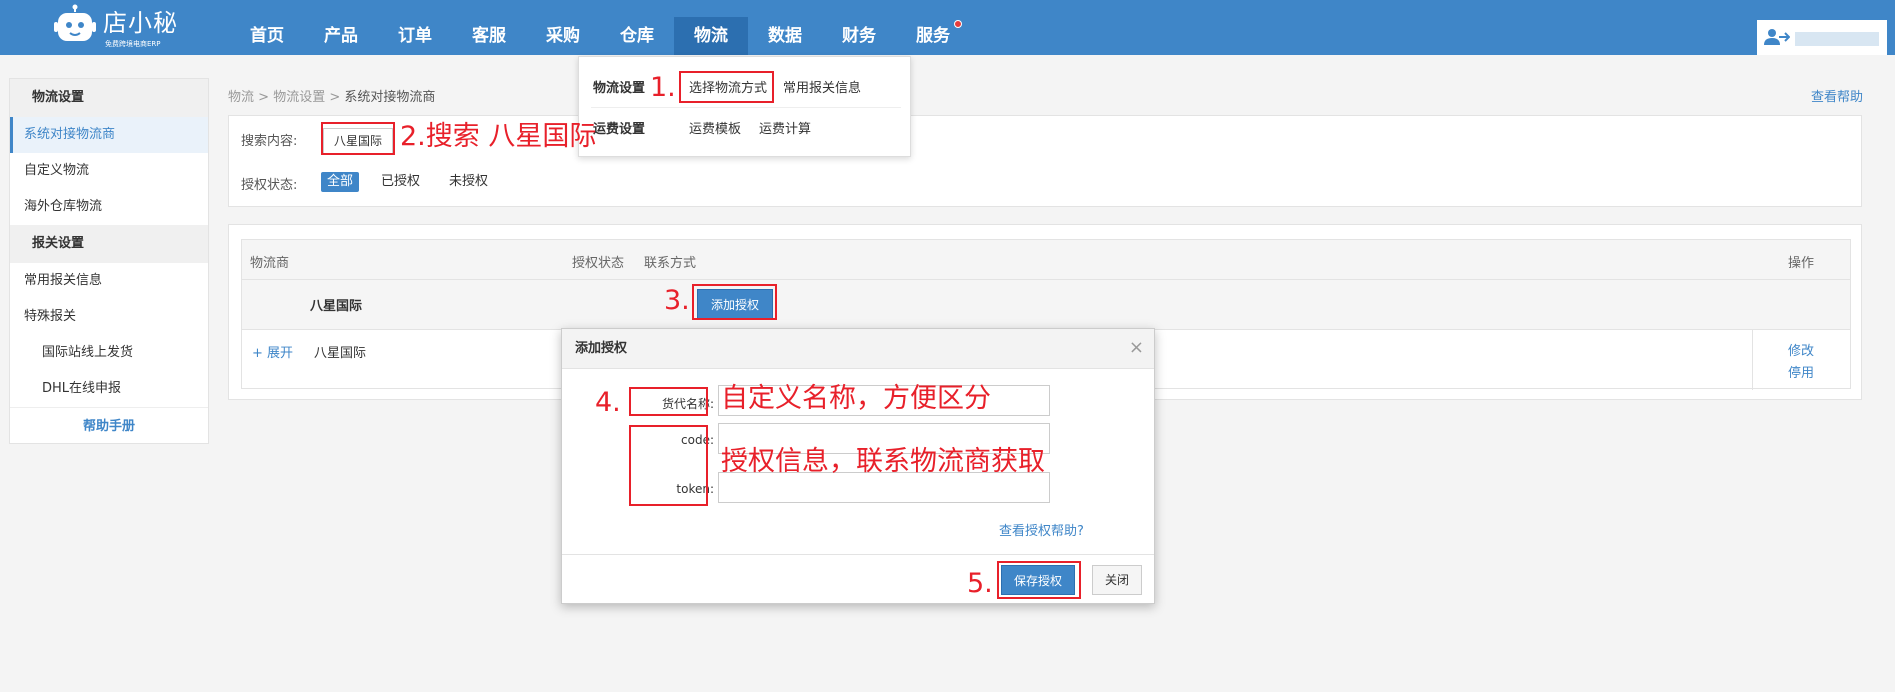 Image resolution: width=1895 pixels, height=692 pixels. What do you see at coordinates (1039, 580) in the screenshot?
I see `annotation-box-save` at bounding box center [1039, 580].